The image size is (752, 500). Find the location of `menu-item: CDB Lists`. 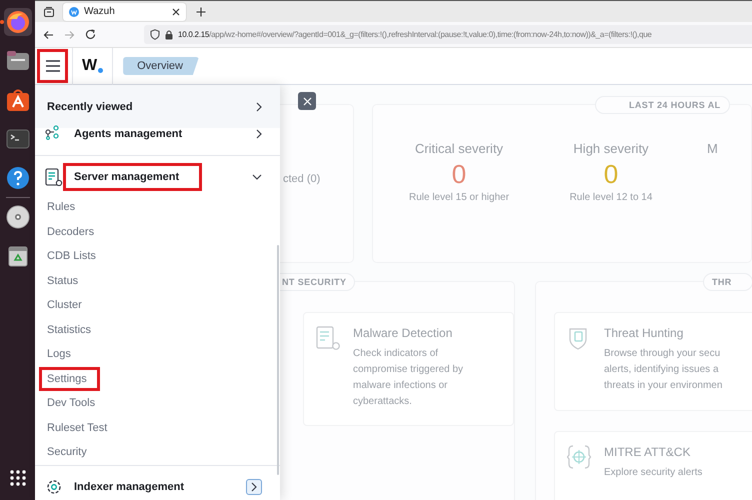

menu-item: CDB Lists is located at coordinates (71, 256).